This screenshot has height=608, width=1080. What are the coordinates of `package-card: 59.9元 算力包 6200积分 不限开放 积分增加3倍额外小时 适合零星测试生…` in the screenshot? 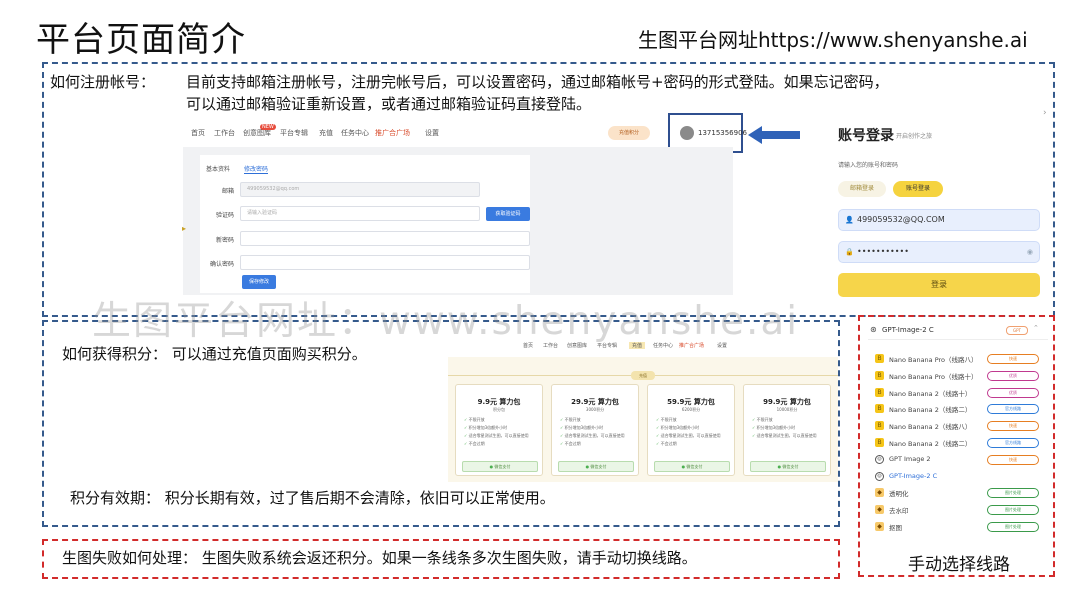 It's located at (691, 430).